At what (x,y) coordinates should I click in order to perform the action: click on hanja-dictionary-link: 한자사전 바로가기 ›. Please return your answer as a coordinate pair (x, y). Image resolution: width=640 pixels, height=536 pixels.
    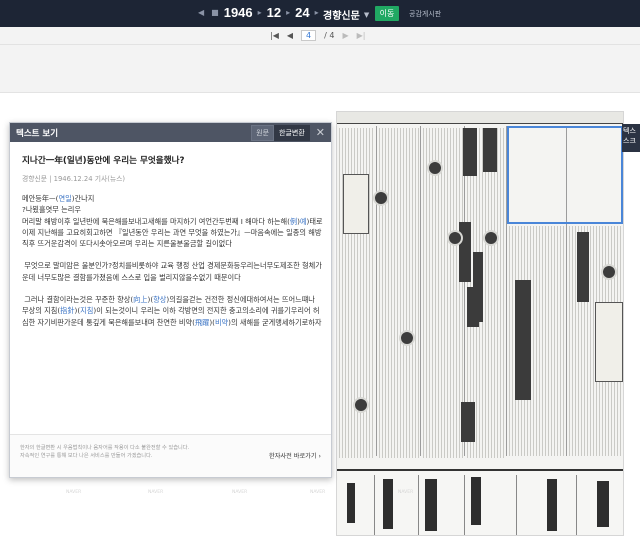
    Looking at the image, I should click on (295, 455).